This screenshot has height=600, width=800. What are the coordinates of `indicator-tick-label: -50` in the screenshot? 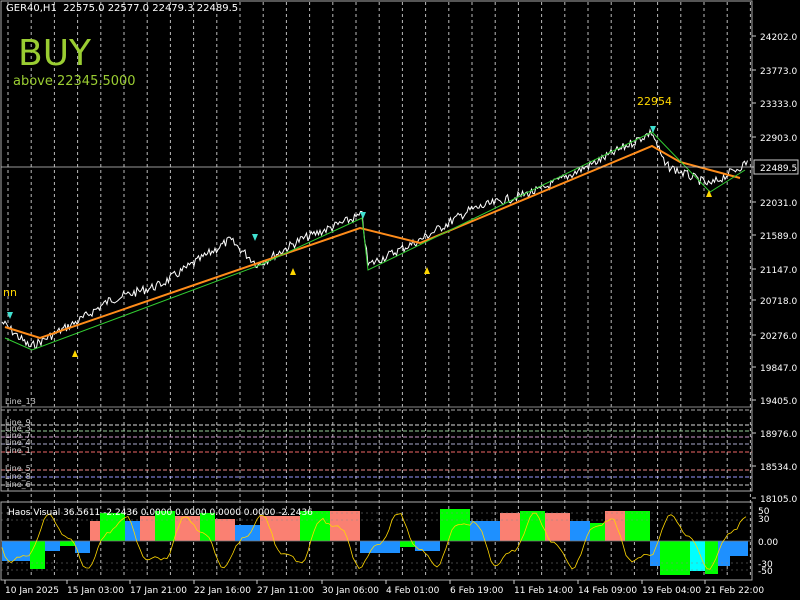 It's located at (765, 572).